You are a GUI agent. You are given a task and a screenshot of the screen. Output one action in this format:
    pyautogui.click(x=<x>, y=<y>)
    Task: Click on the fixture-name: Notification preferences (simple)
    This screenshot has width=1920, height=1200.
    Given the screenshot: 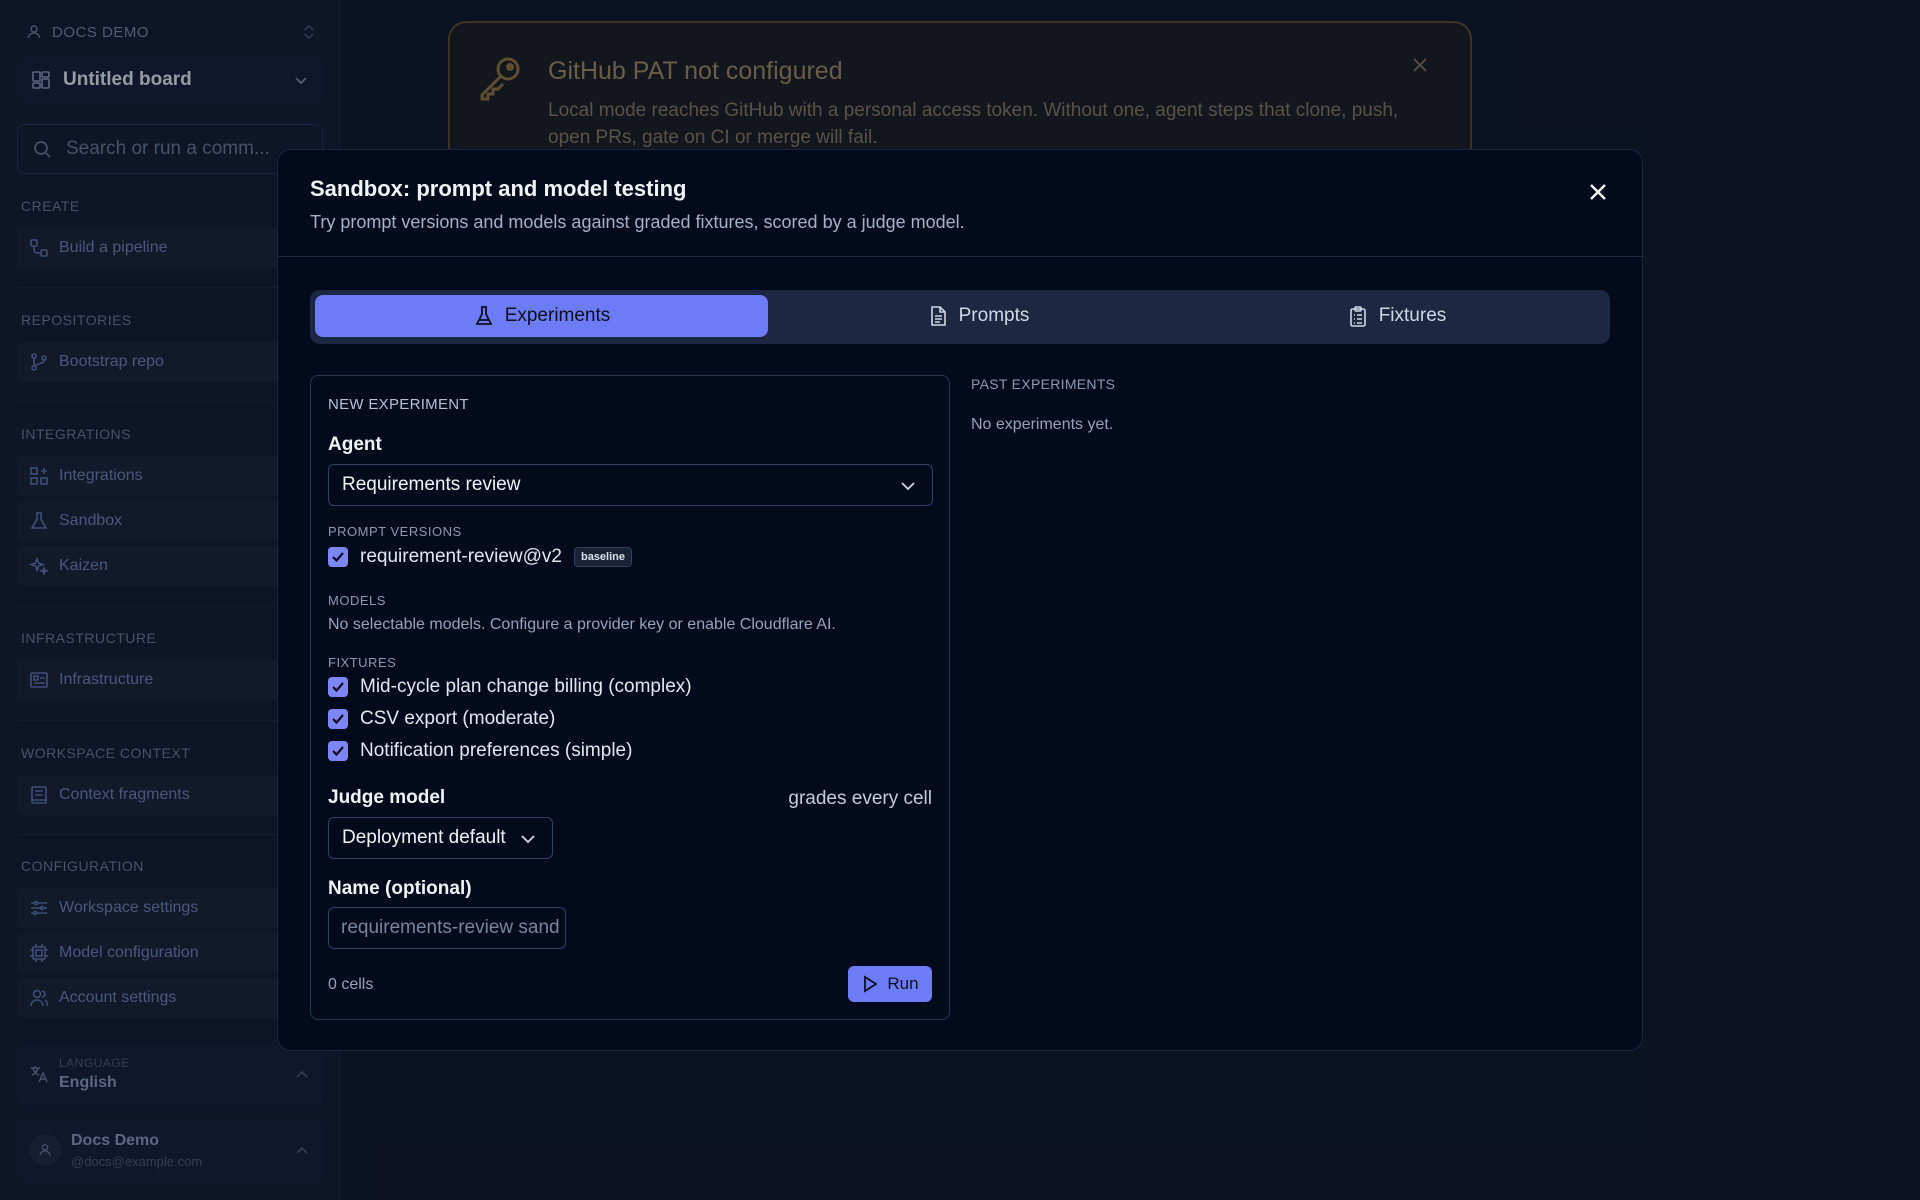 What is the action you would take?
    pyautogui.click(x=496, y=750)
    